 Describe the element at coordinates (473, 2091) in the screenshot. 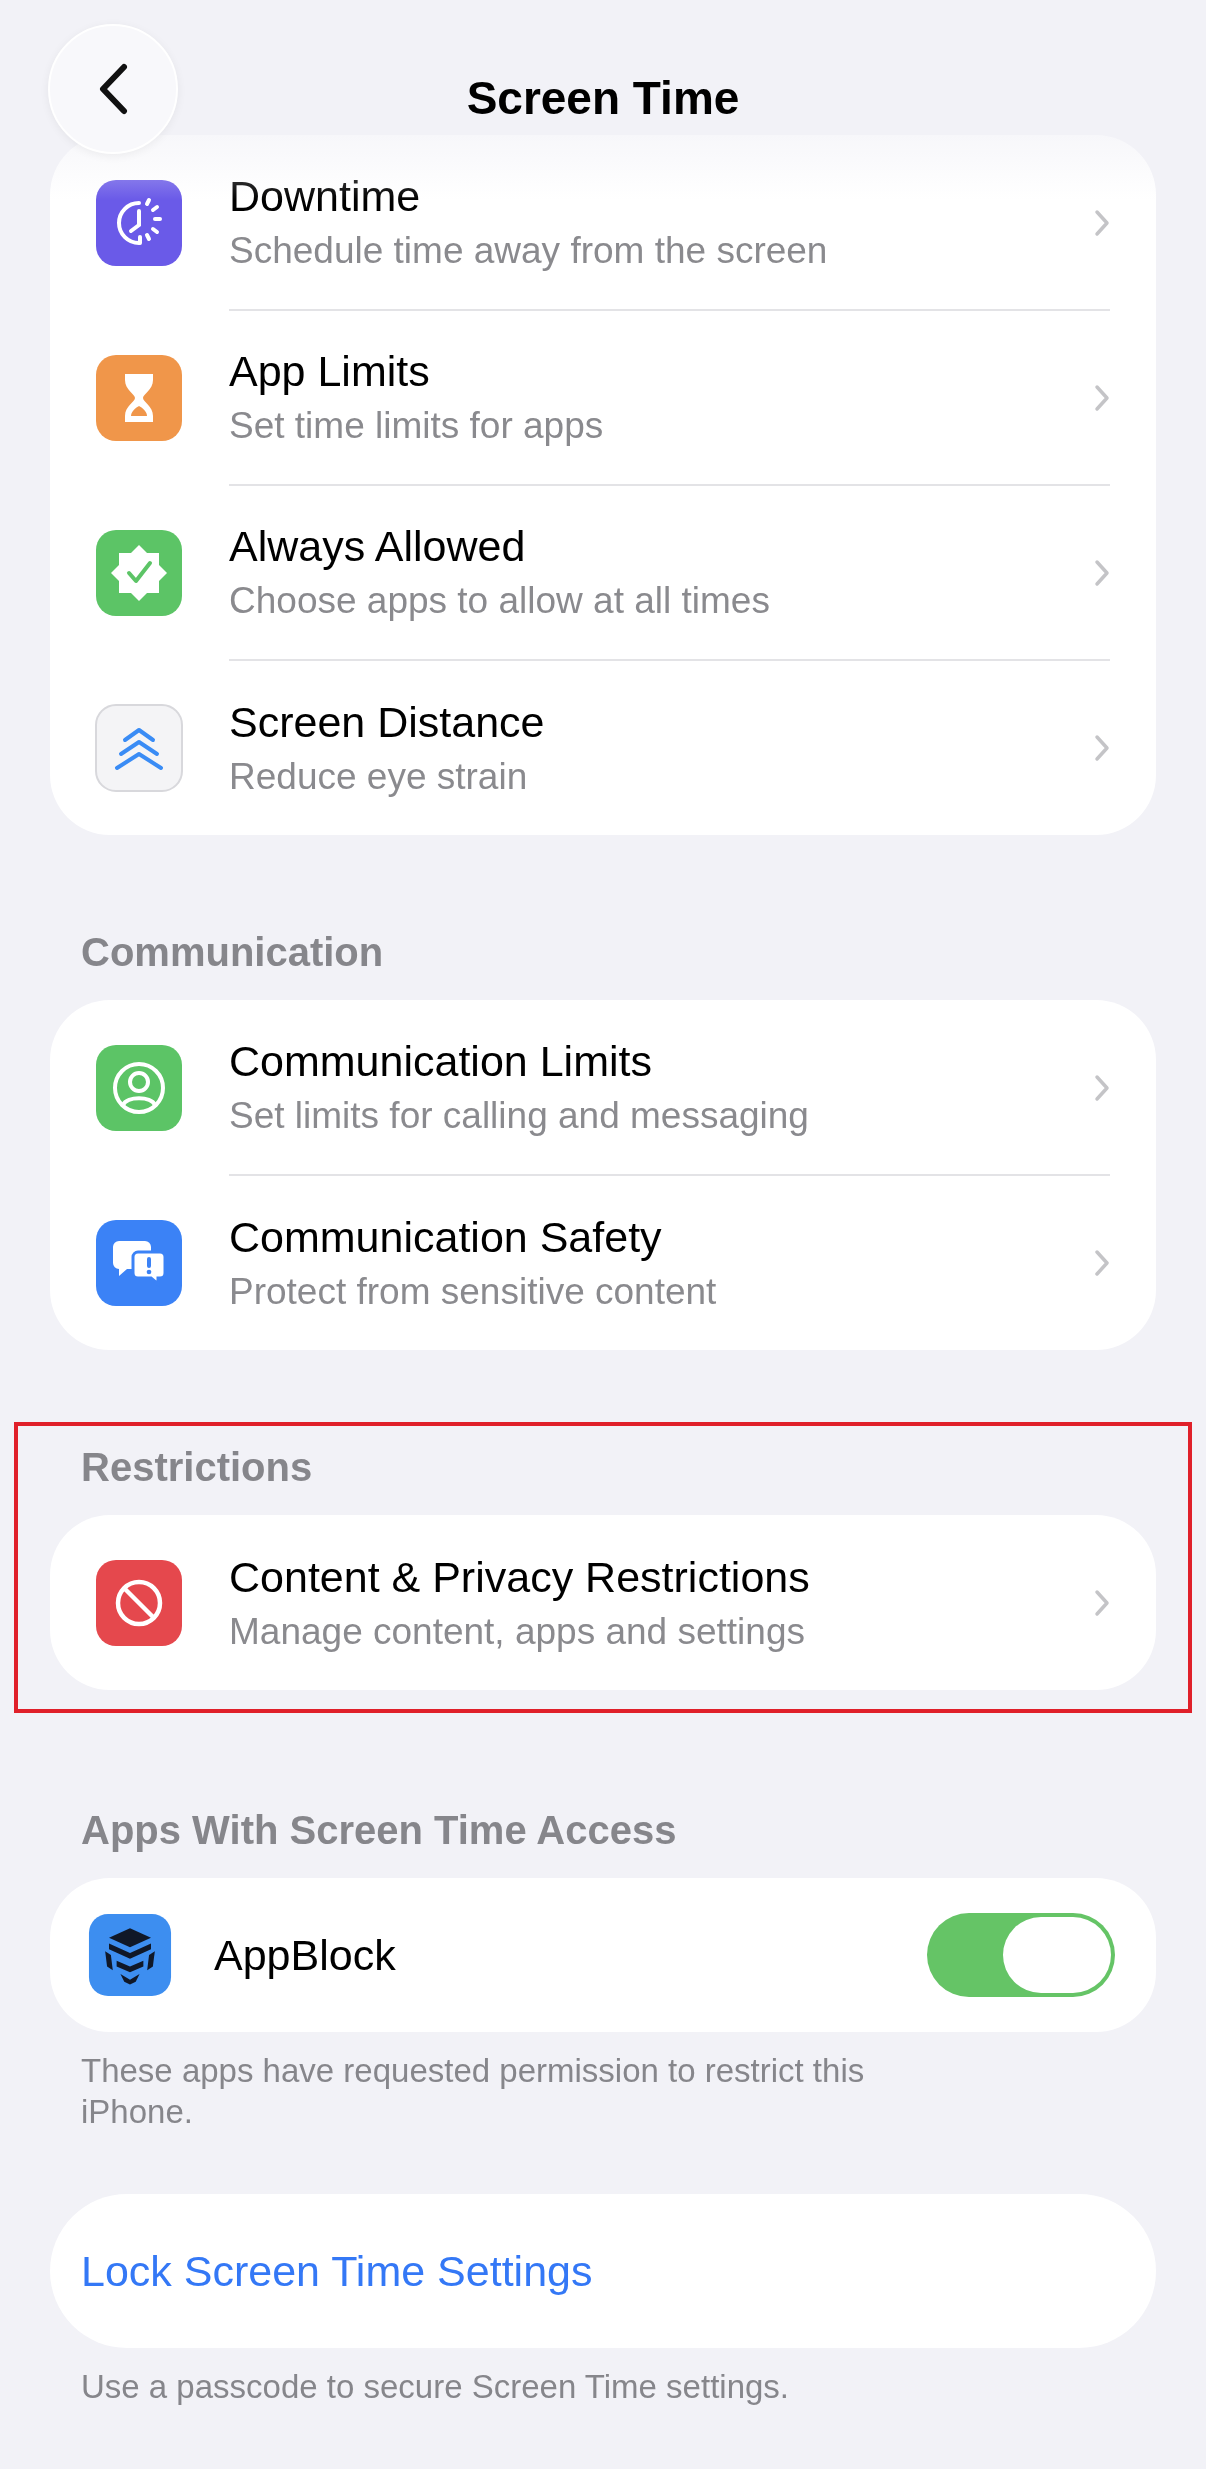

I see `footer-note: These apps have requested permission to restrict this iPhone.` at that location.